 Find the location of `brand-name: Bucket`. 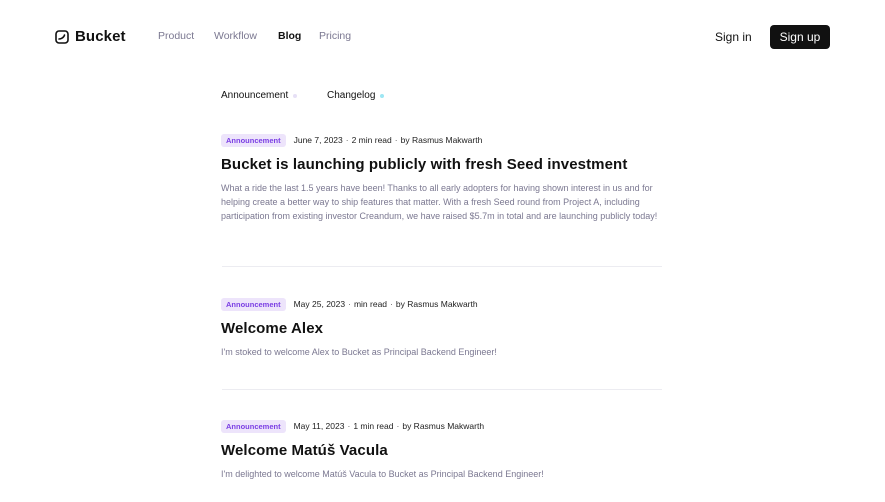

brand-name: Bucket is located at coordinates (100, 36).